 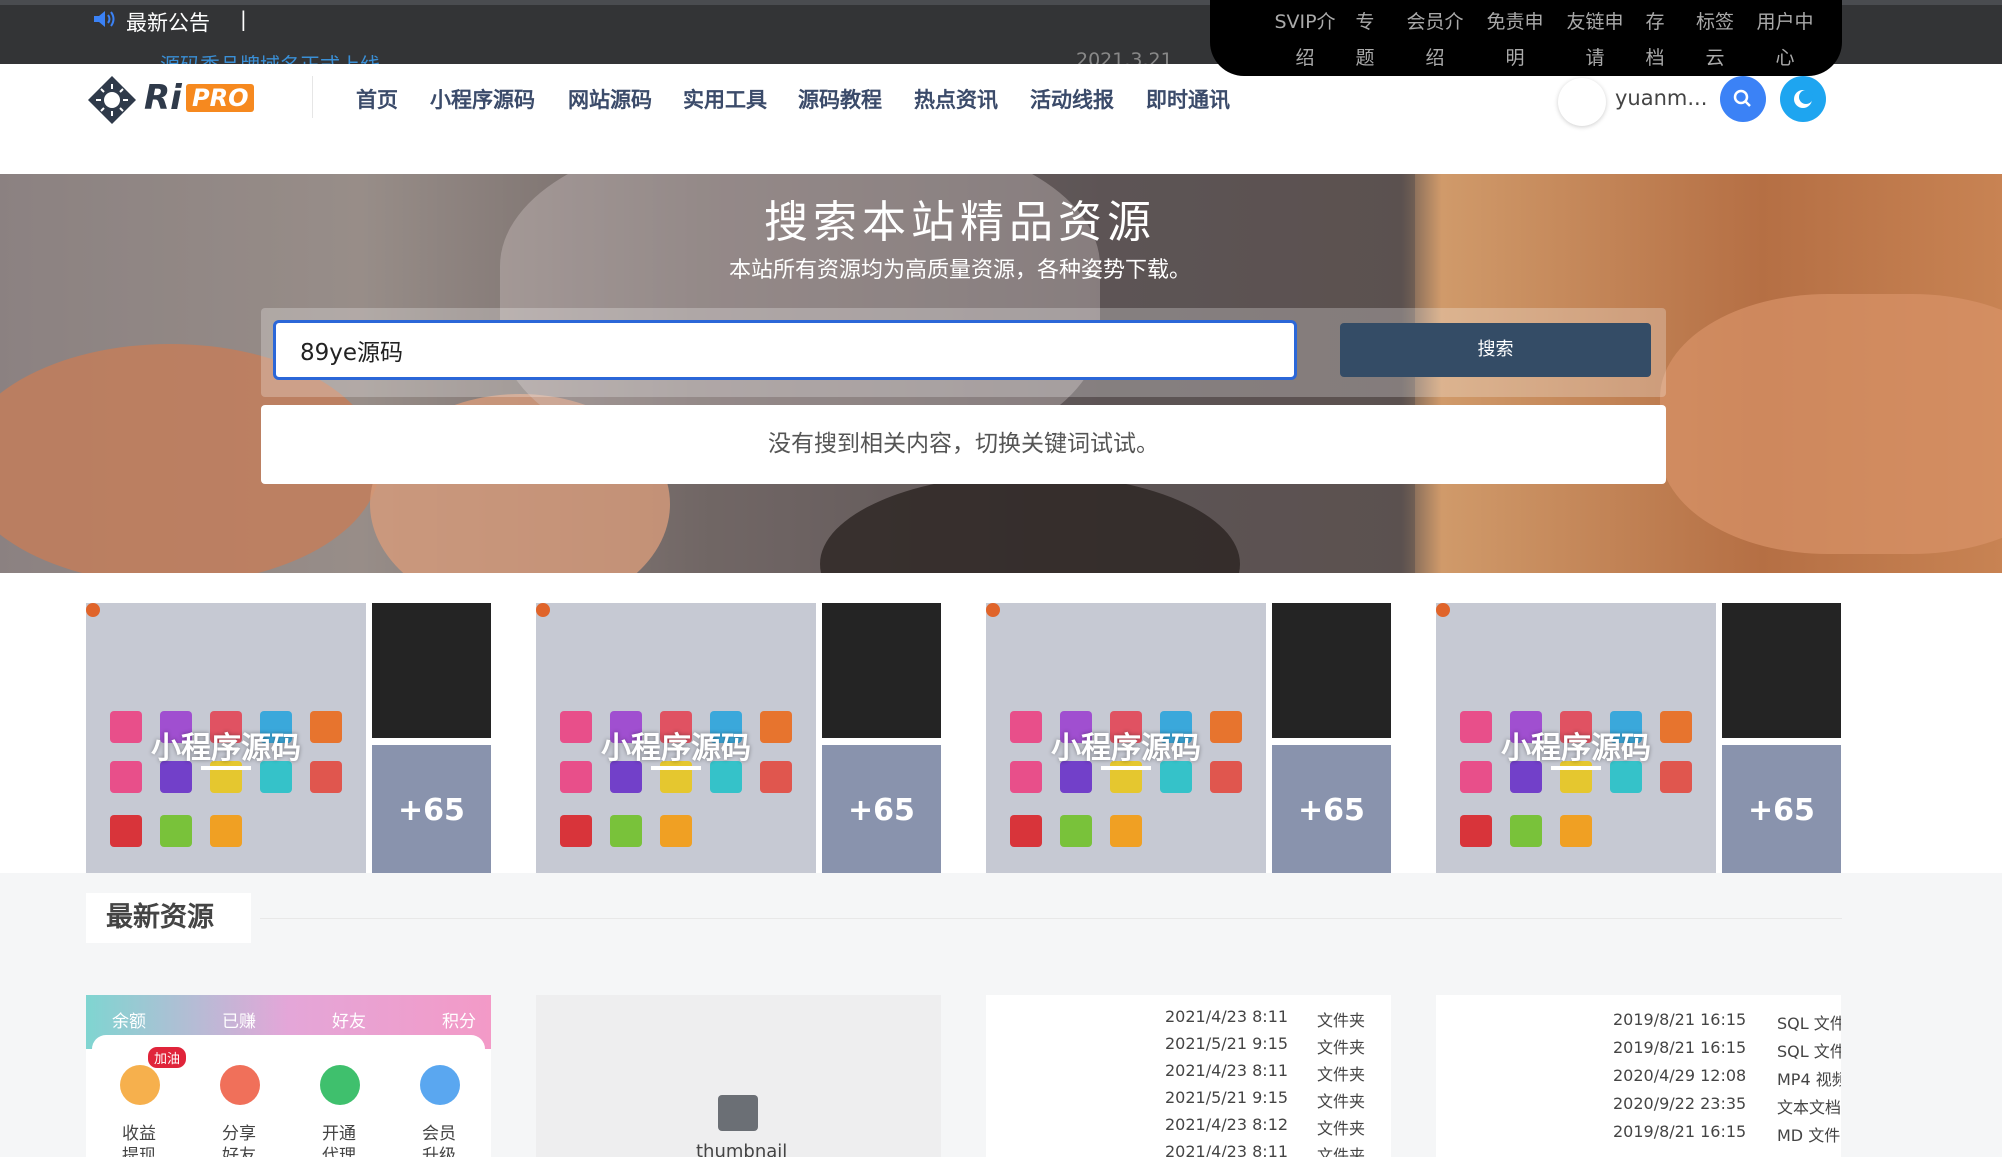 What do you see at coordinates (1365, 40) in the screenshot?
I see `top-menu-topics: 专题` at bounding box center [1365, 40].